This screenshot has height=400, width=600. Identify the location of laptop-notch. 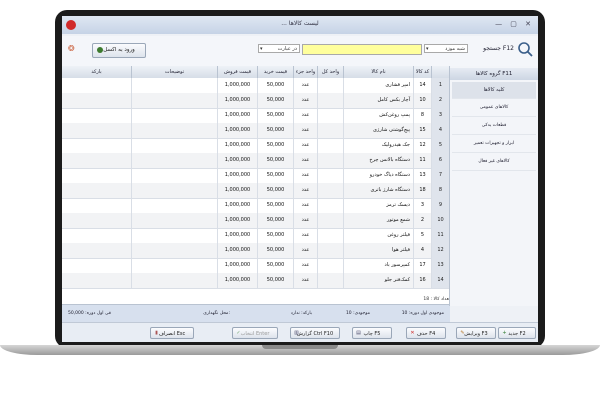
(300, 347).